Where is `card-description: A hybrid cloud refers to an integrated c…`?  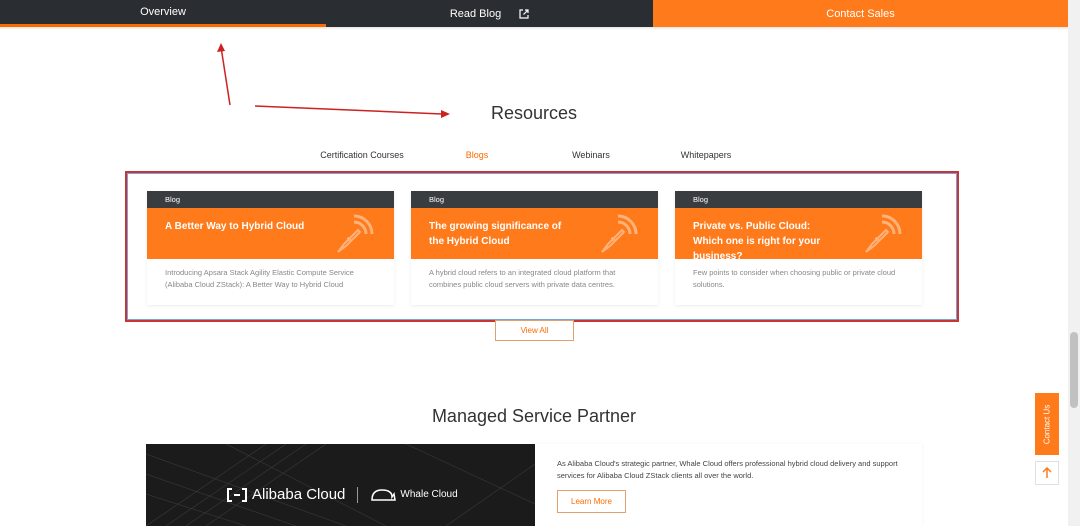
card-description: A hybrid cloud refers to an integrated c… is located at coordinates (522, 278).